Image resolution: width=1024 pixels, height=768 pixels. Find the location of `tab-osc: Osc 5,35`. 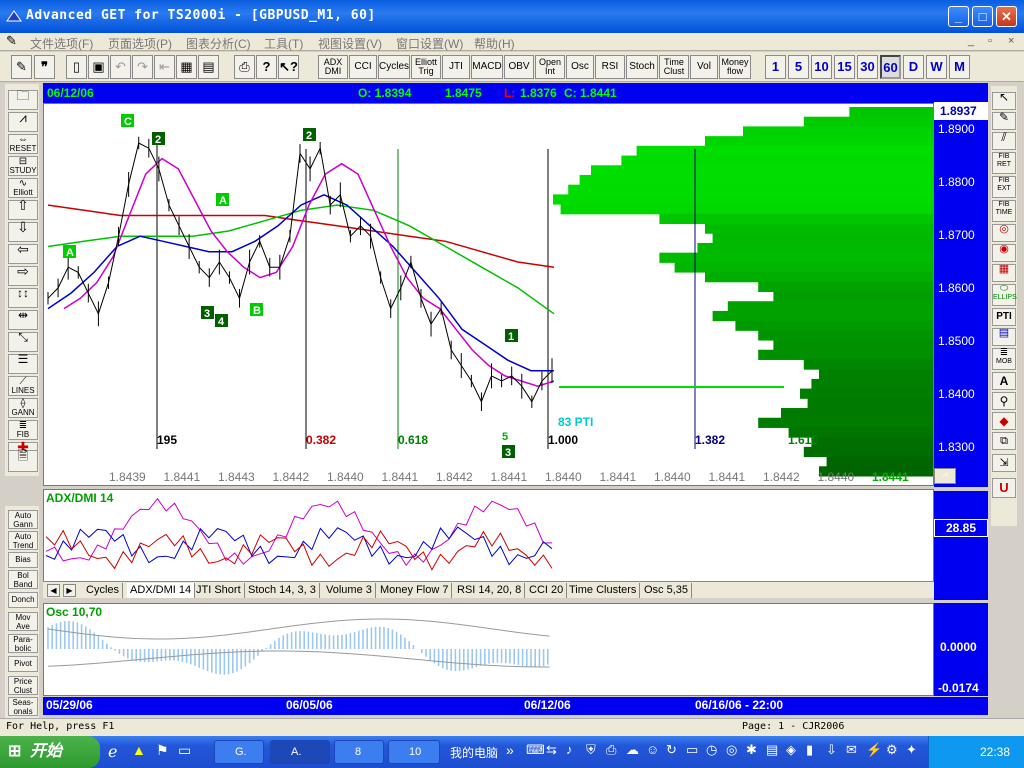

tab-osc: Osc 5,35 is located at coordinates (667, 590).